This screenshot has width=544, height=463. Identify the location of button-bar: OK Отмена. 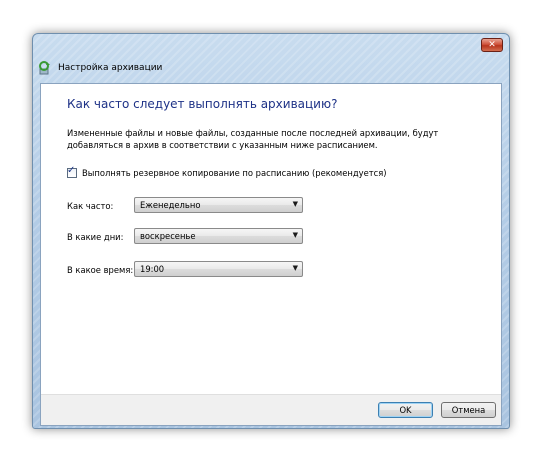
(271, 409).